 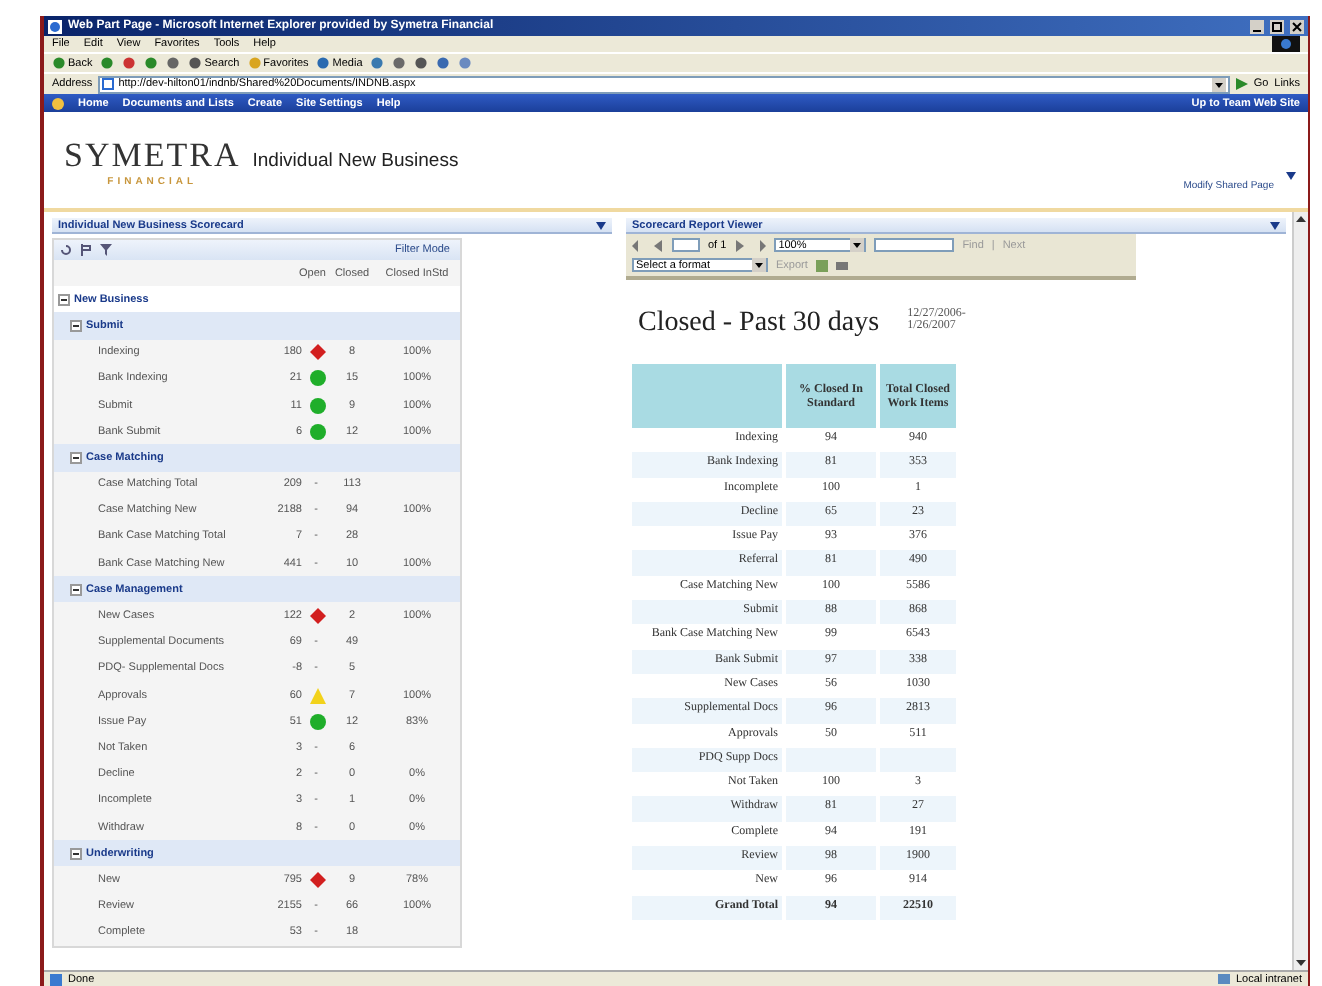 I want to click on find-field, so click(x=914, y=245).